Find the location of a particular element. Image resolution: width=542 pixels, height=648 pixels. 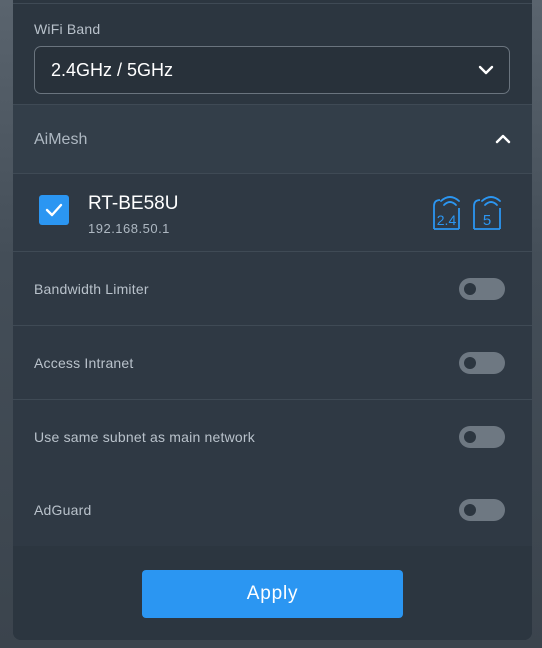

wifi-band-section: WiFi Band 2.4GHz / 5GHz is located at coordinates (272, 54).